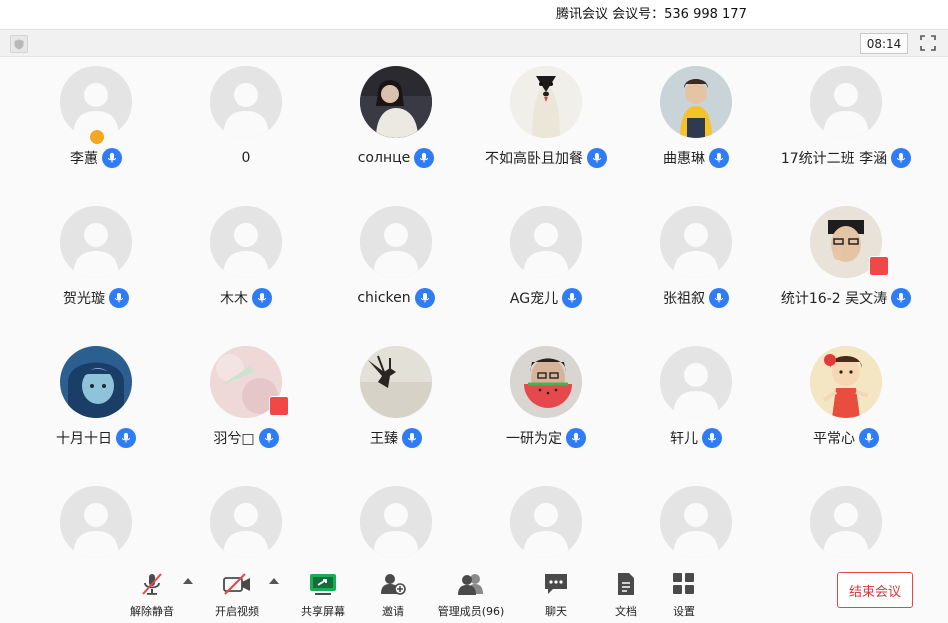  I want to click on participant-tile: 贺光璇, so click(96, 266).